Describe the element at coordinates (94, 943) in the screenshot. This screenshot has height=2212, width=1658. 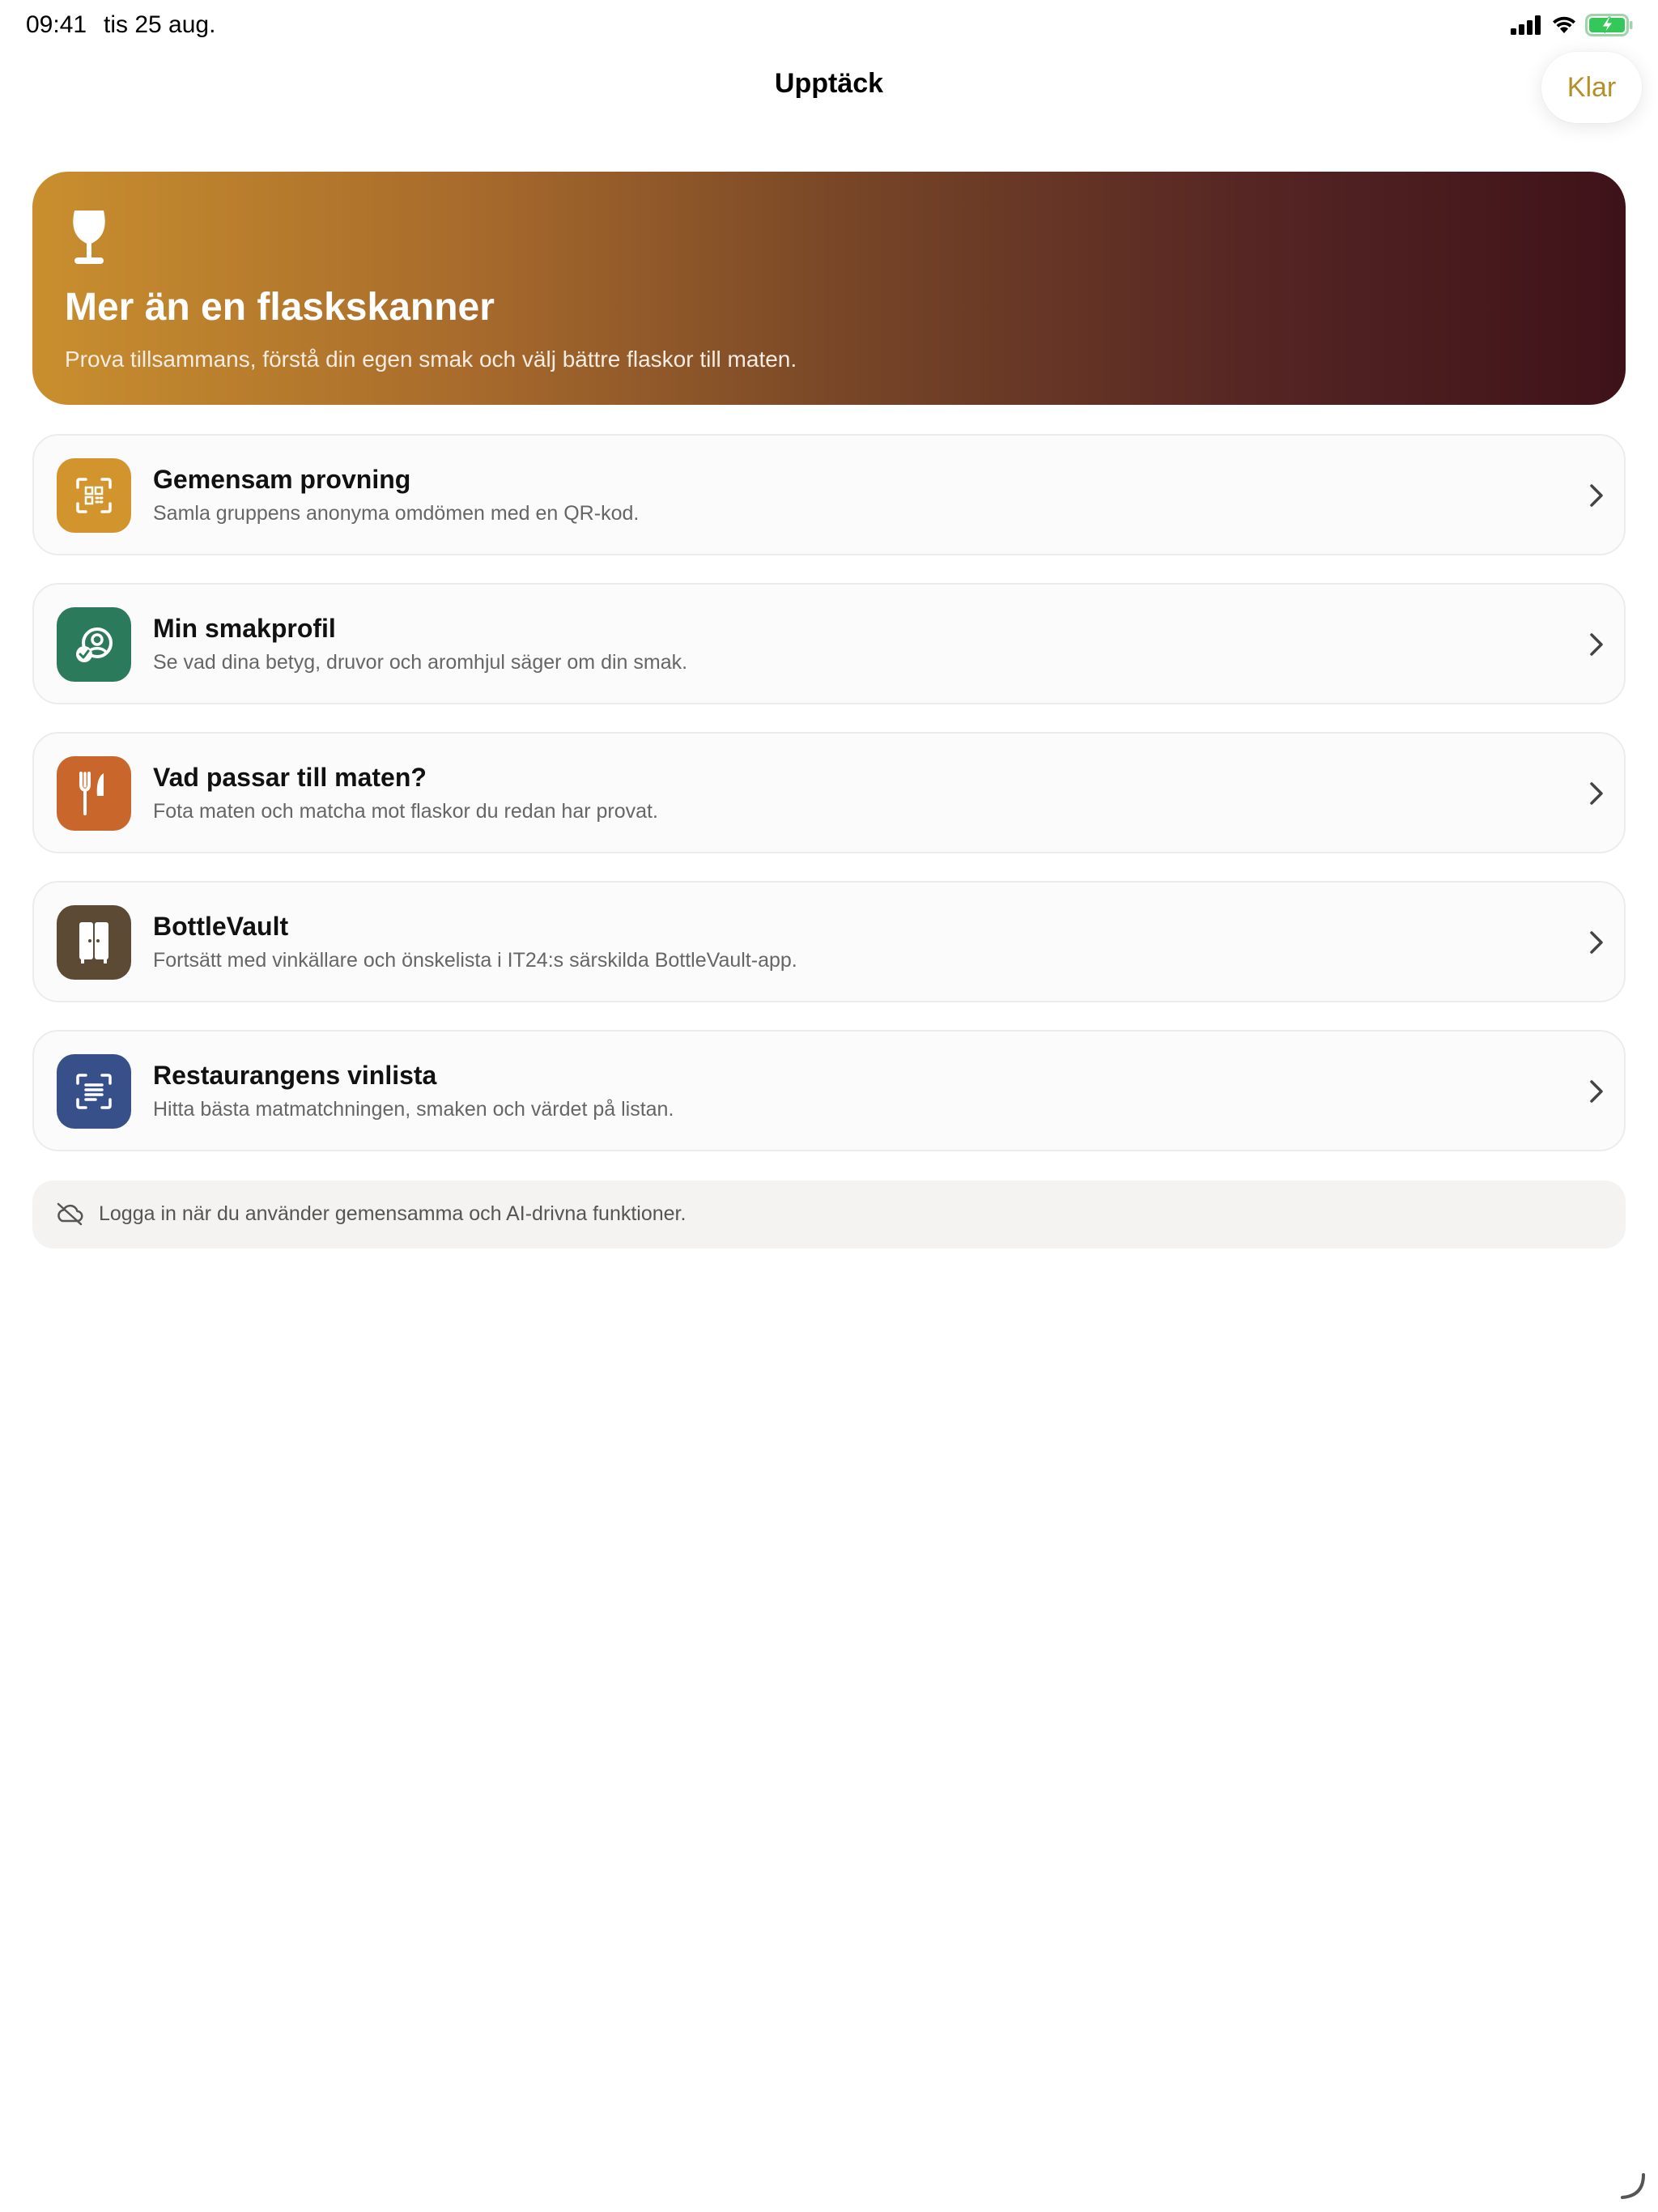
I see `wine-cabinet-icon` at that location.